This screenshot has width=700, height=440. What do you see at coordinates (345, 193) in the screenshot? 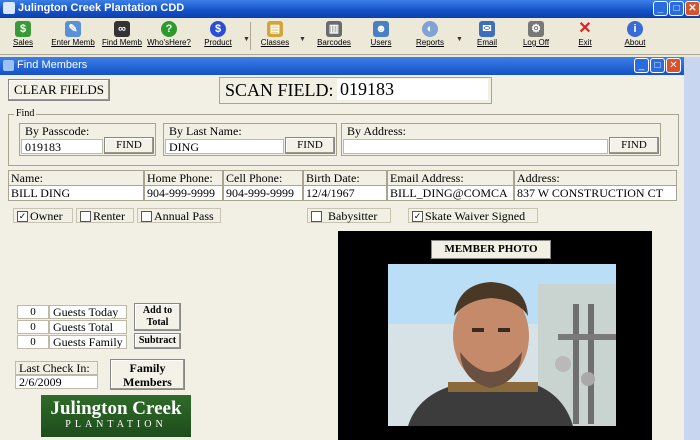
I see `grid-cell-birth-date: 12/4/1967` at bounding box center [345, 193].